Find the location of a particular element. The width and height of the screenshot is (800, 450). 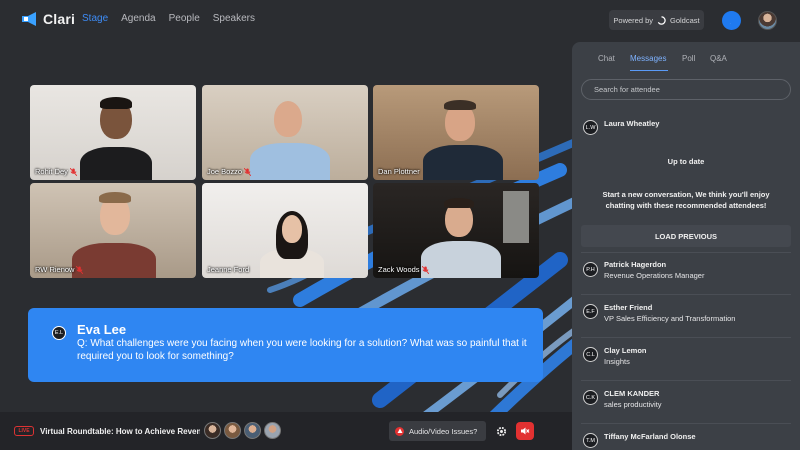

attendee-name: CLEM KANDER is located at coordinates (631, 393).